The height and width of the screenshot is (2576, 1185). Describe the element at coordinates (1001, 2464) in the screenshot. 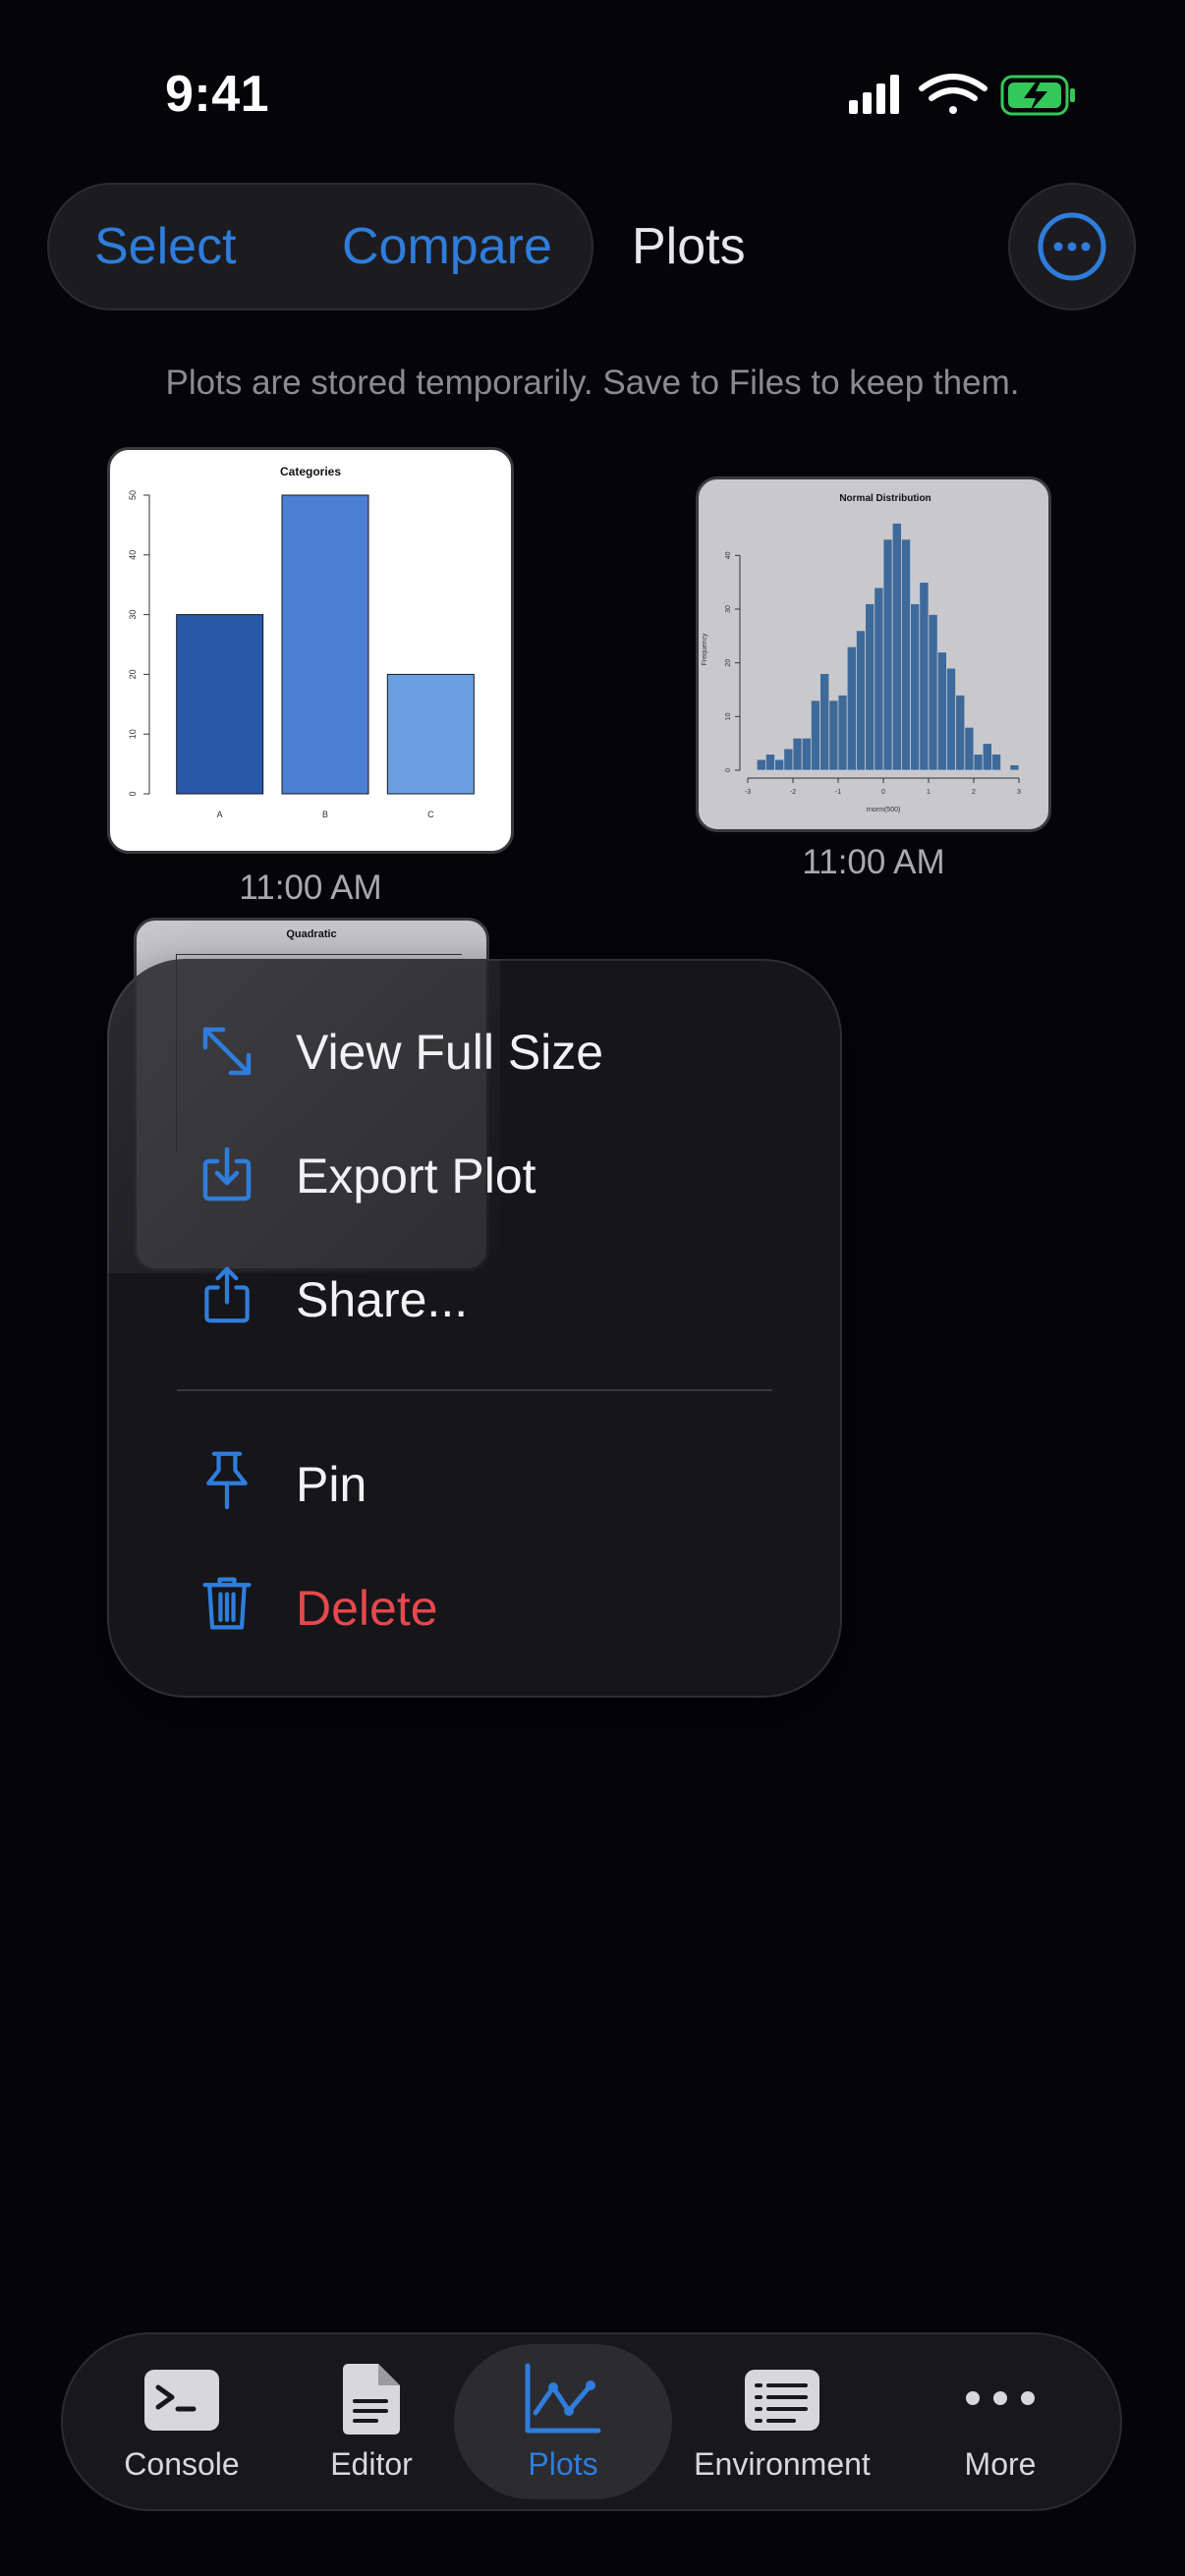

I see `tab-label: More` at that location.